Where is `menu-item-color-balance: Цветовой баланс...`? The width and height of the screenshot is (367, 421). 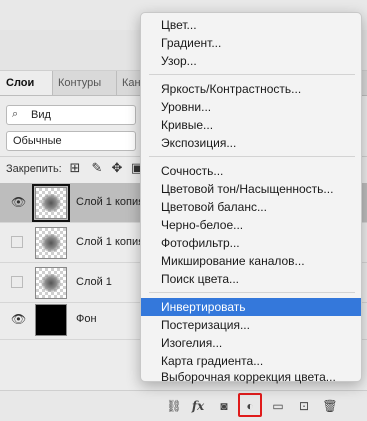 menu-item-color-balance: Цветовой баланс... is located at coordinates (251, 207).